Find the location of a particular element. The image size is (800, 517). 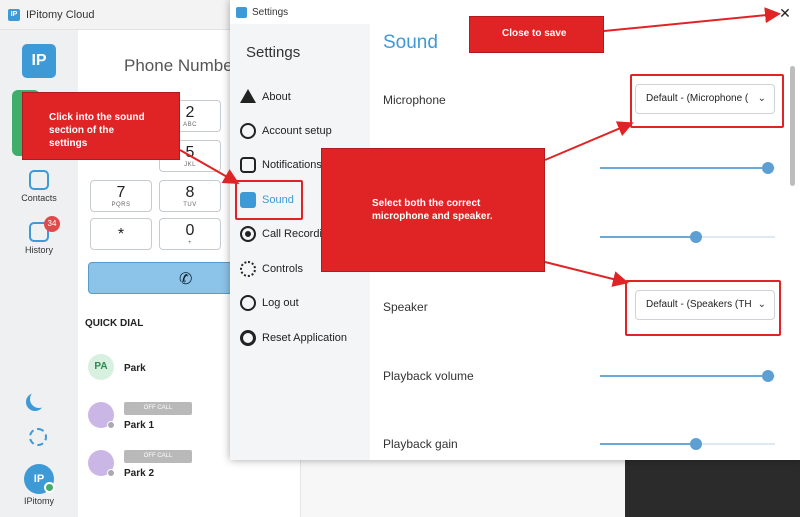

microphone-gain-slider is located at coordinates (687, 237).